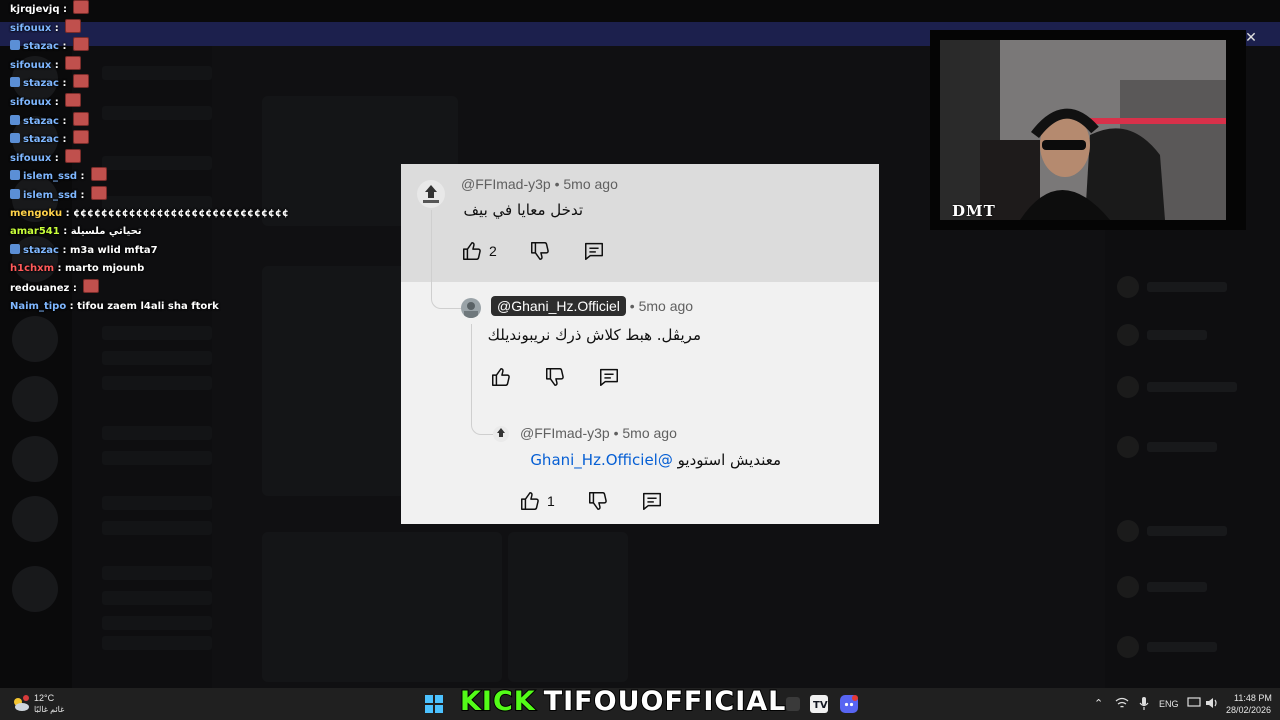 This screenshot has height=720, width=1280. I want to click on windows-start-icon, so click(434, 704).